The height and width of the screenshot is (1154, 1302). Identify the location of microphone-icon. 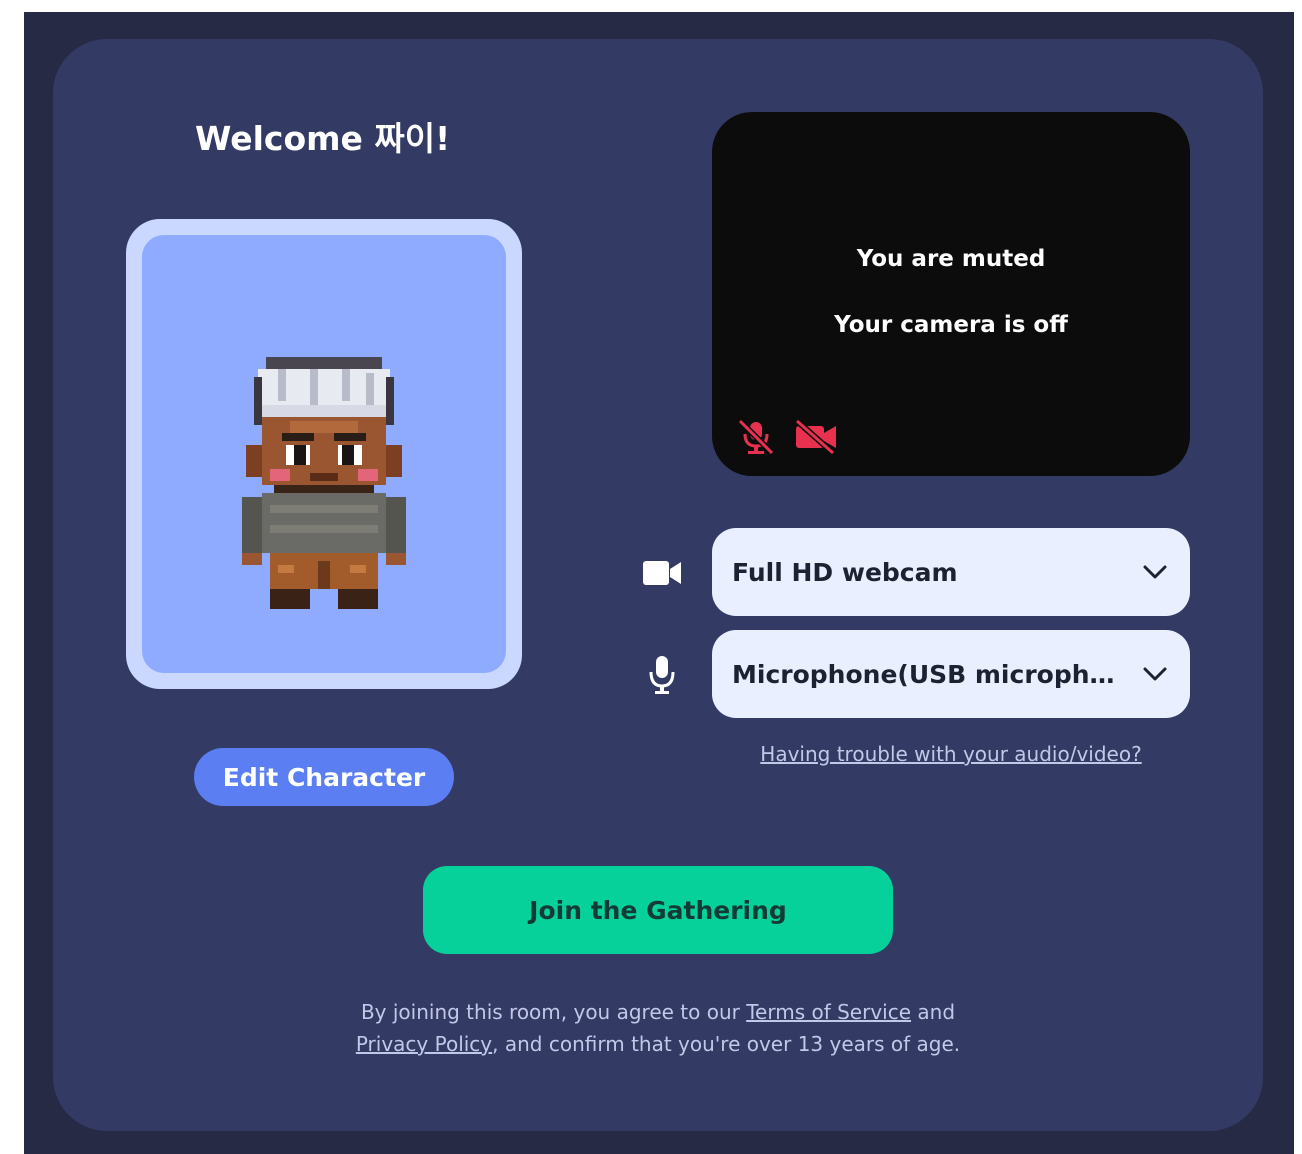
(662, 675).